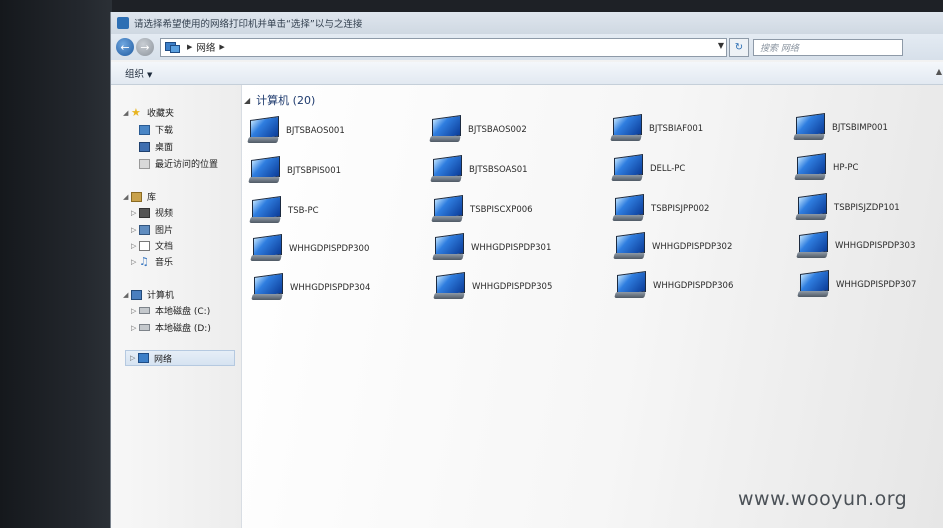  What do you see at coordinates (152, 212) in the screenshot?
I see `tree-item-videos: ▷ 视频` at bounding box center [152, 212].